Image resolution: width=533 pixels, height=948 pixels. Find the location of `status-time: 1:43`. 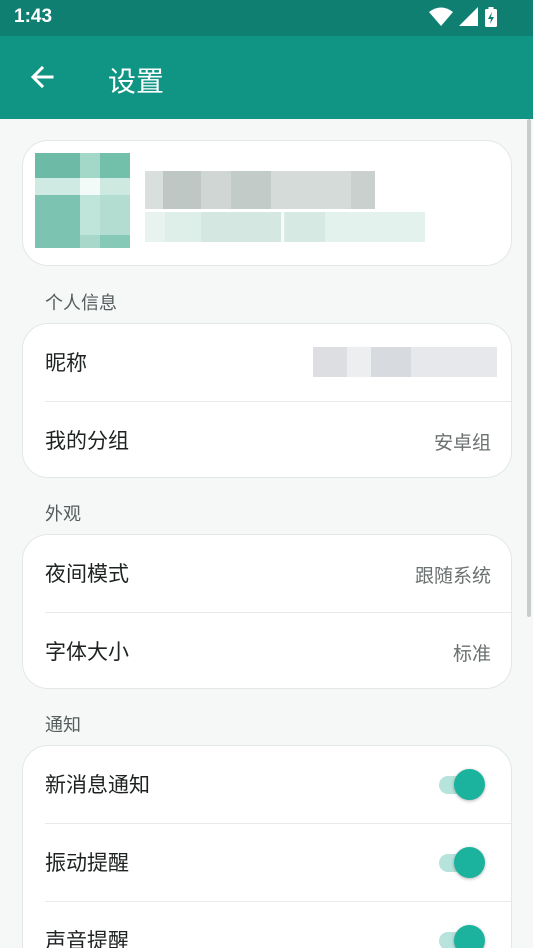

status-time: 1:43 is located at coordinates (33, 16).